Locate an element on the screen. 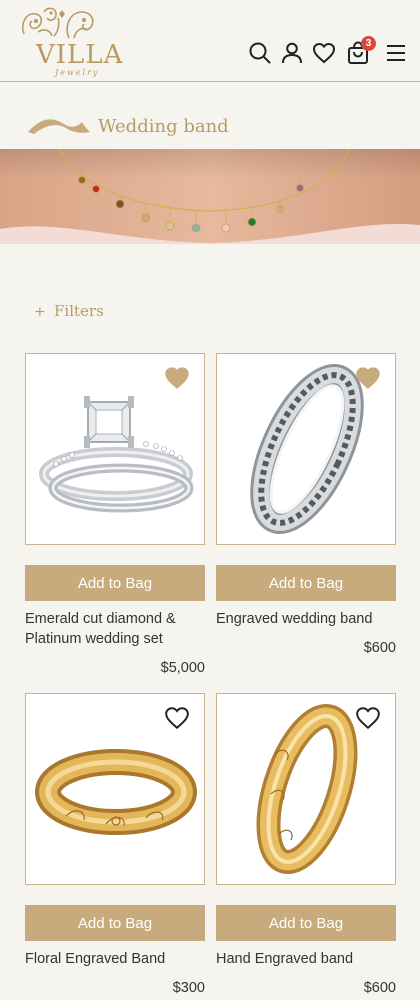 This screenshot has height=1000, width=420. filters-toggle: + Filters is located at coordinates (69, 313).